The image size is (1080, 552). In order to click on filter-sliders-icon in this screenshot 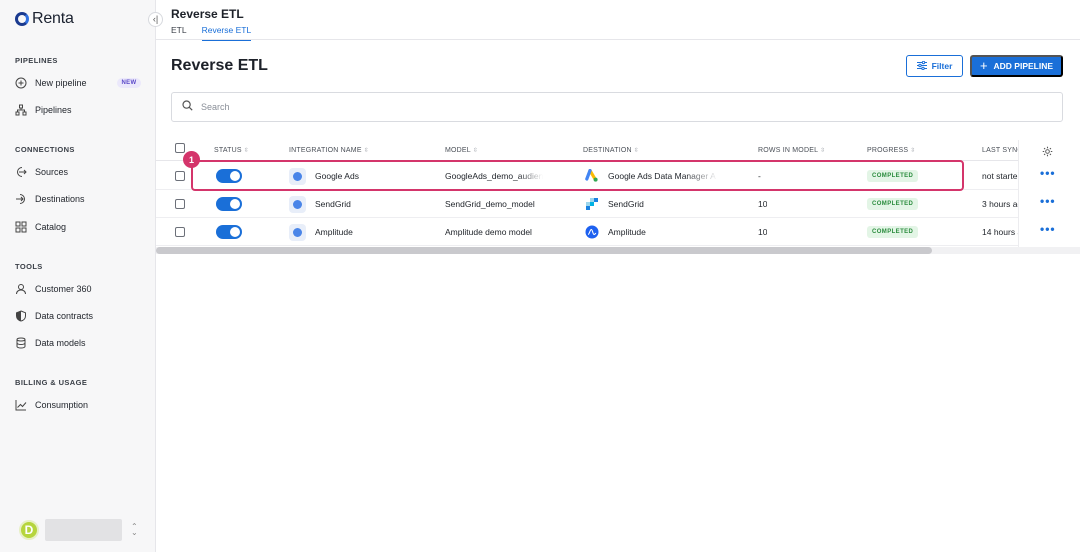, I will do `click(921, 66)`.